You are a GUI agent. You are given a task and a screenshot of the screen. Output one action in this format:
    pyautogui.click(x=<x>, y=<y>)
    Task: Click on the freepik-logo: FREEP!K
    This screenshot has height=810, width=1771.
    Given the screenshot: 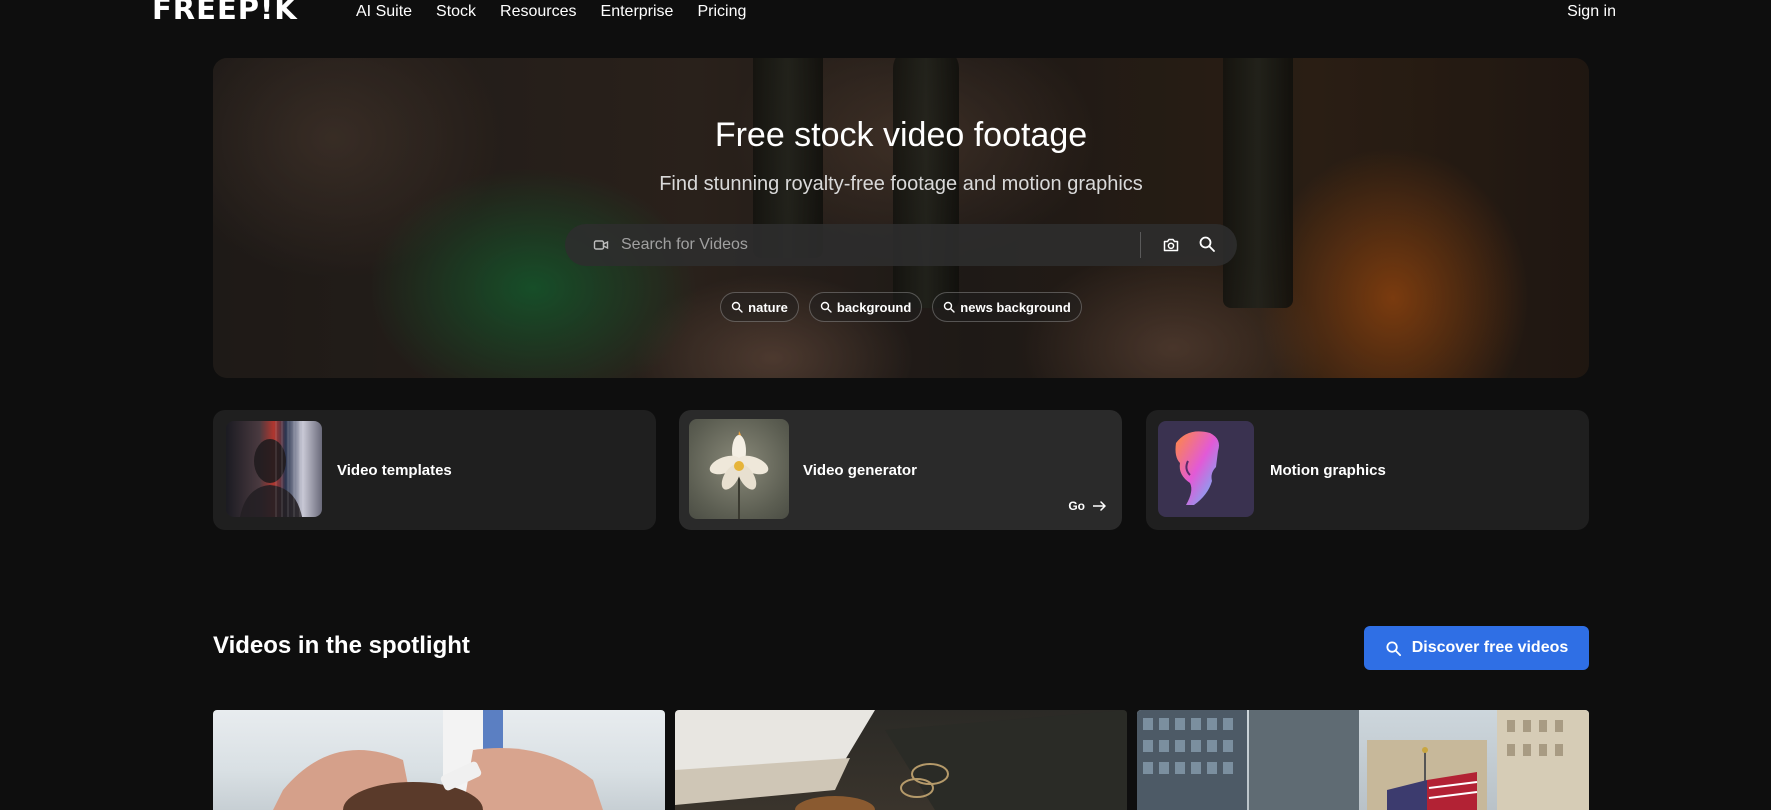 What is the action you would take?
    pyautogui.click(x=225, y=12)
    